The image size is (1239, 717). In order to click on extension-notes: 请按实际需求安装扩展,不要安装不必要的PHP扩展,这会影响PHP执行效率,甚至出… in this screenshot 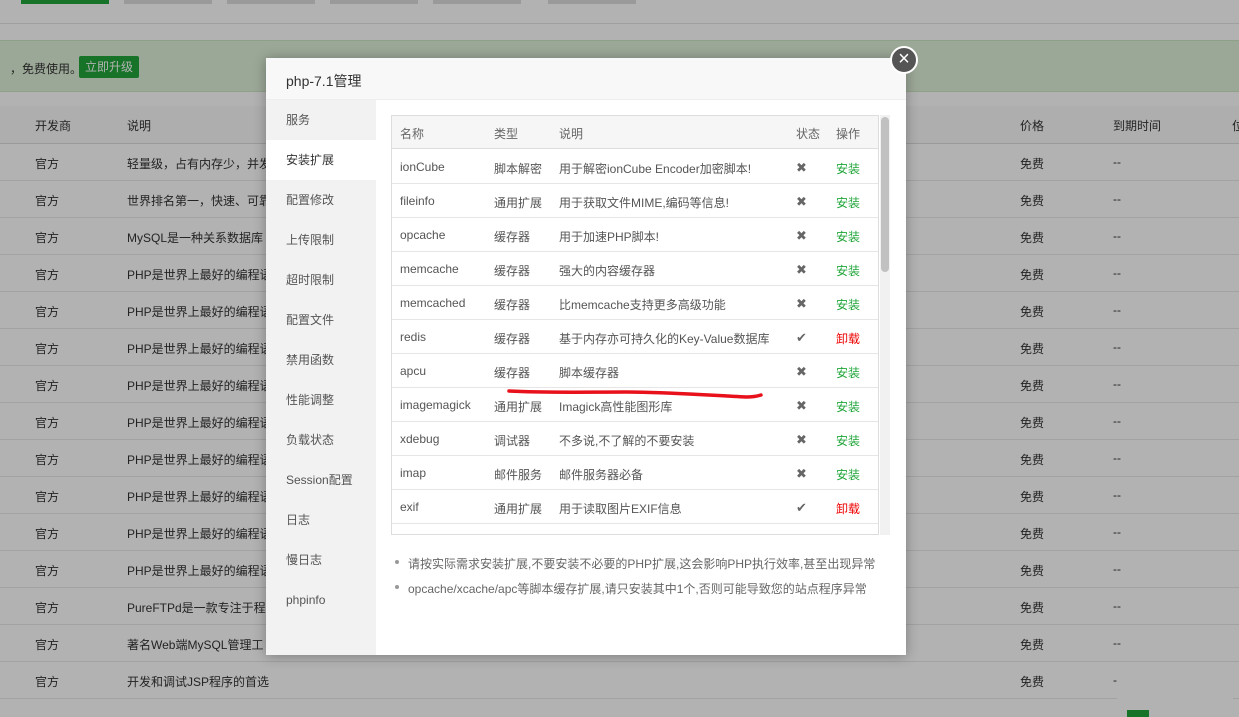, I will do `click(642, 580)`.